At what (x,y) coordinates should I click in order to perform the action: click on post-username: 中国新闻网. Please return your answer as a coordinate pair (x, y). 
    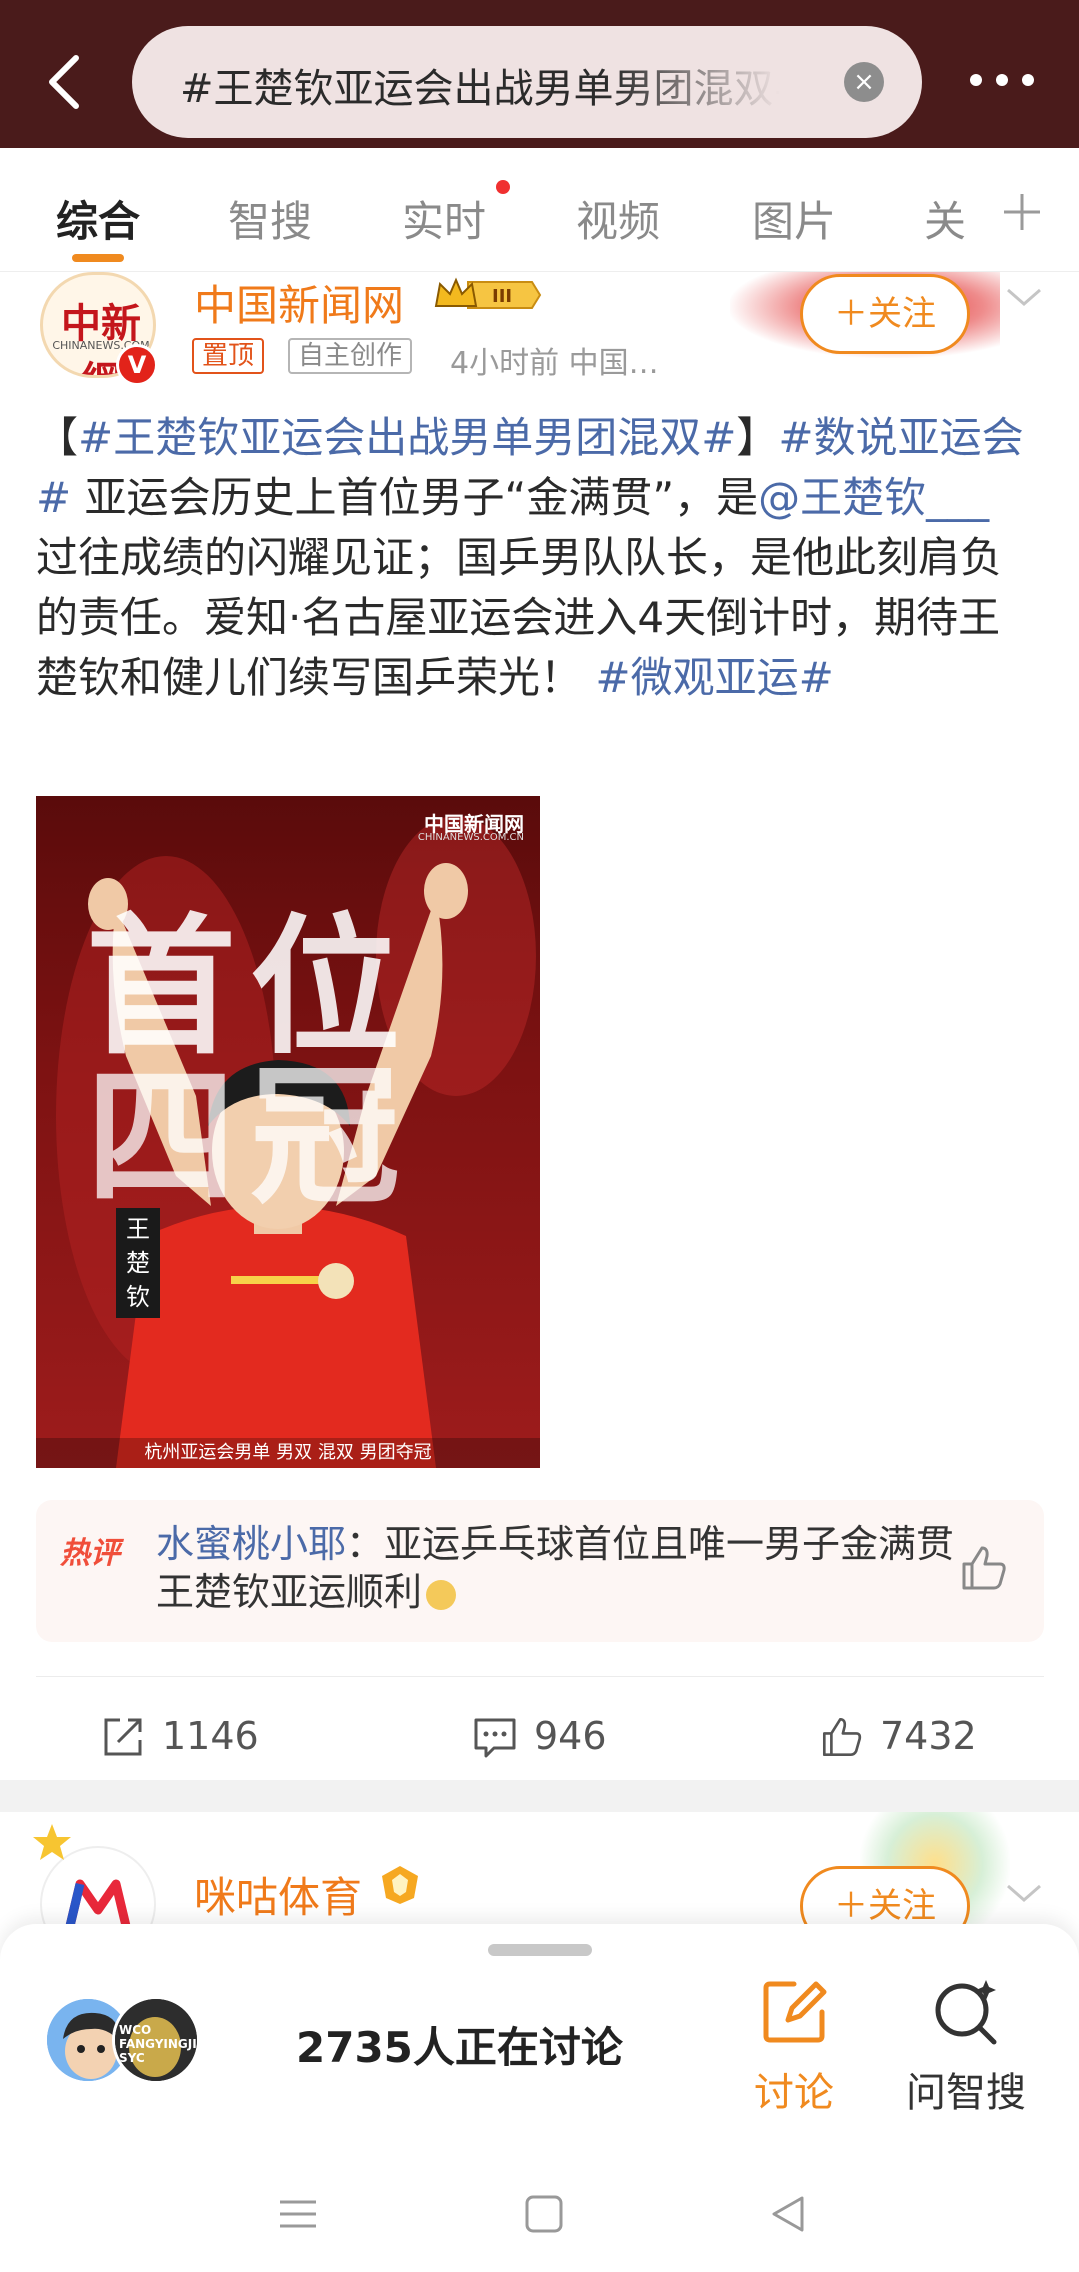
    Looking at the image, I should click on (299, 302).